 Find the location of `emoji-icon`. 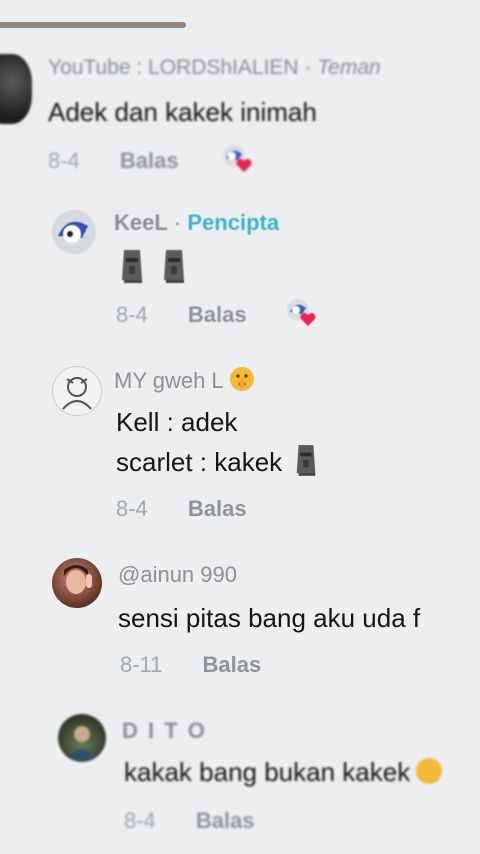

emoji-icon is located at coordinates (428, 771).